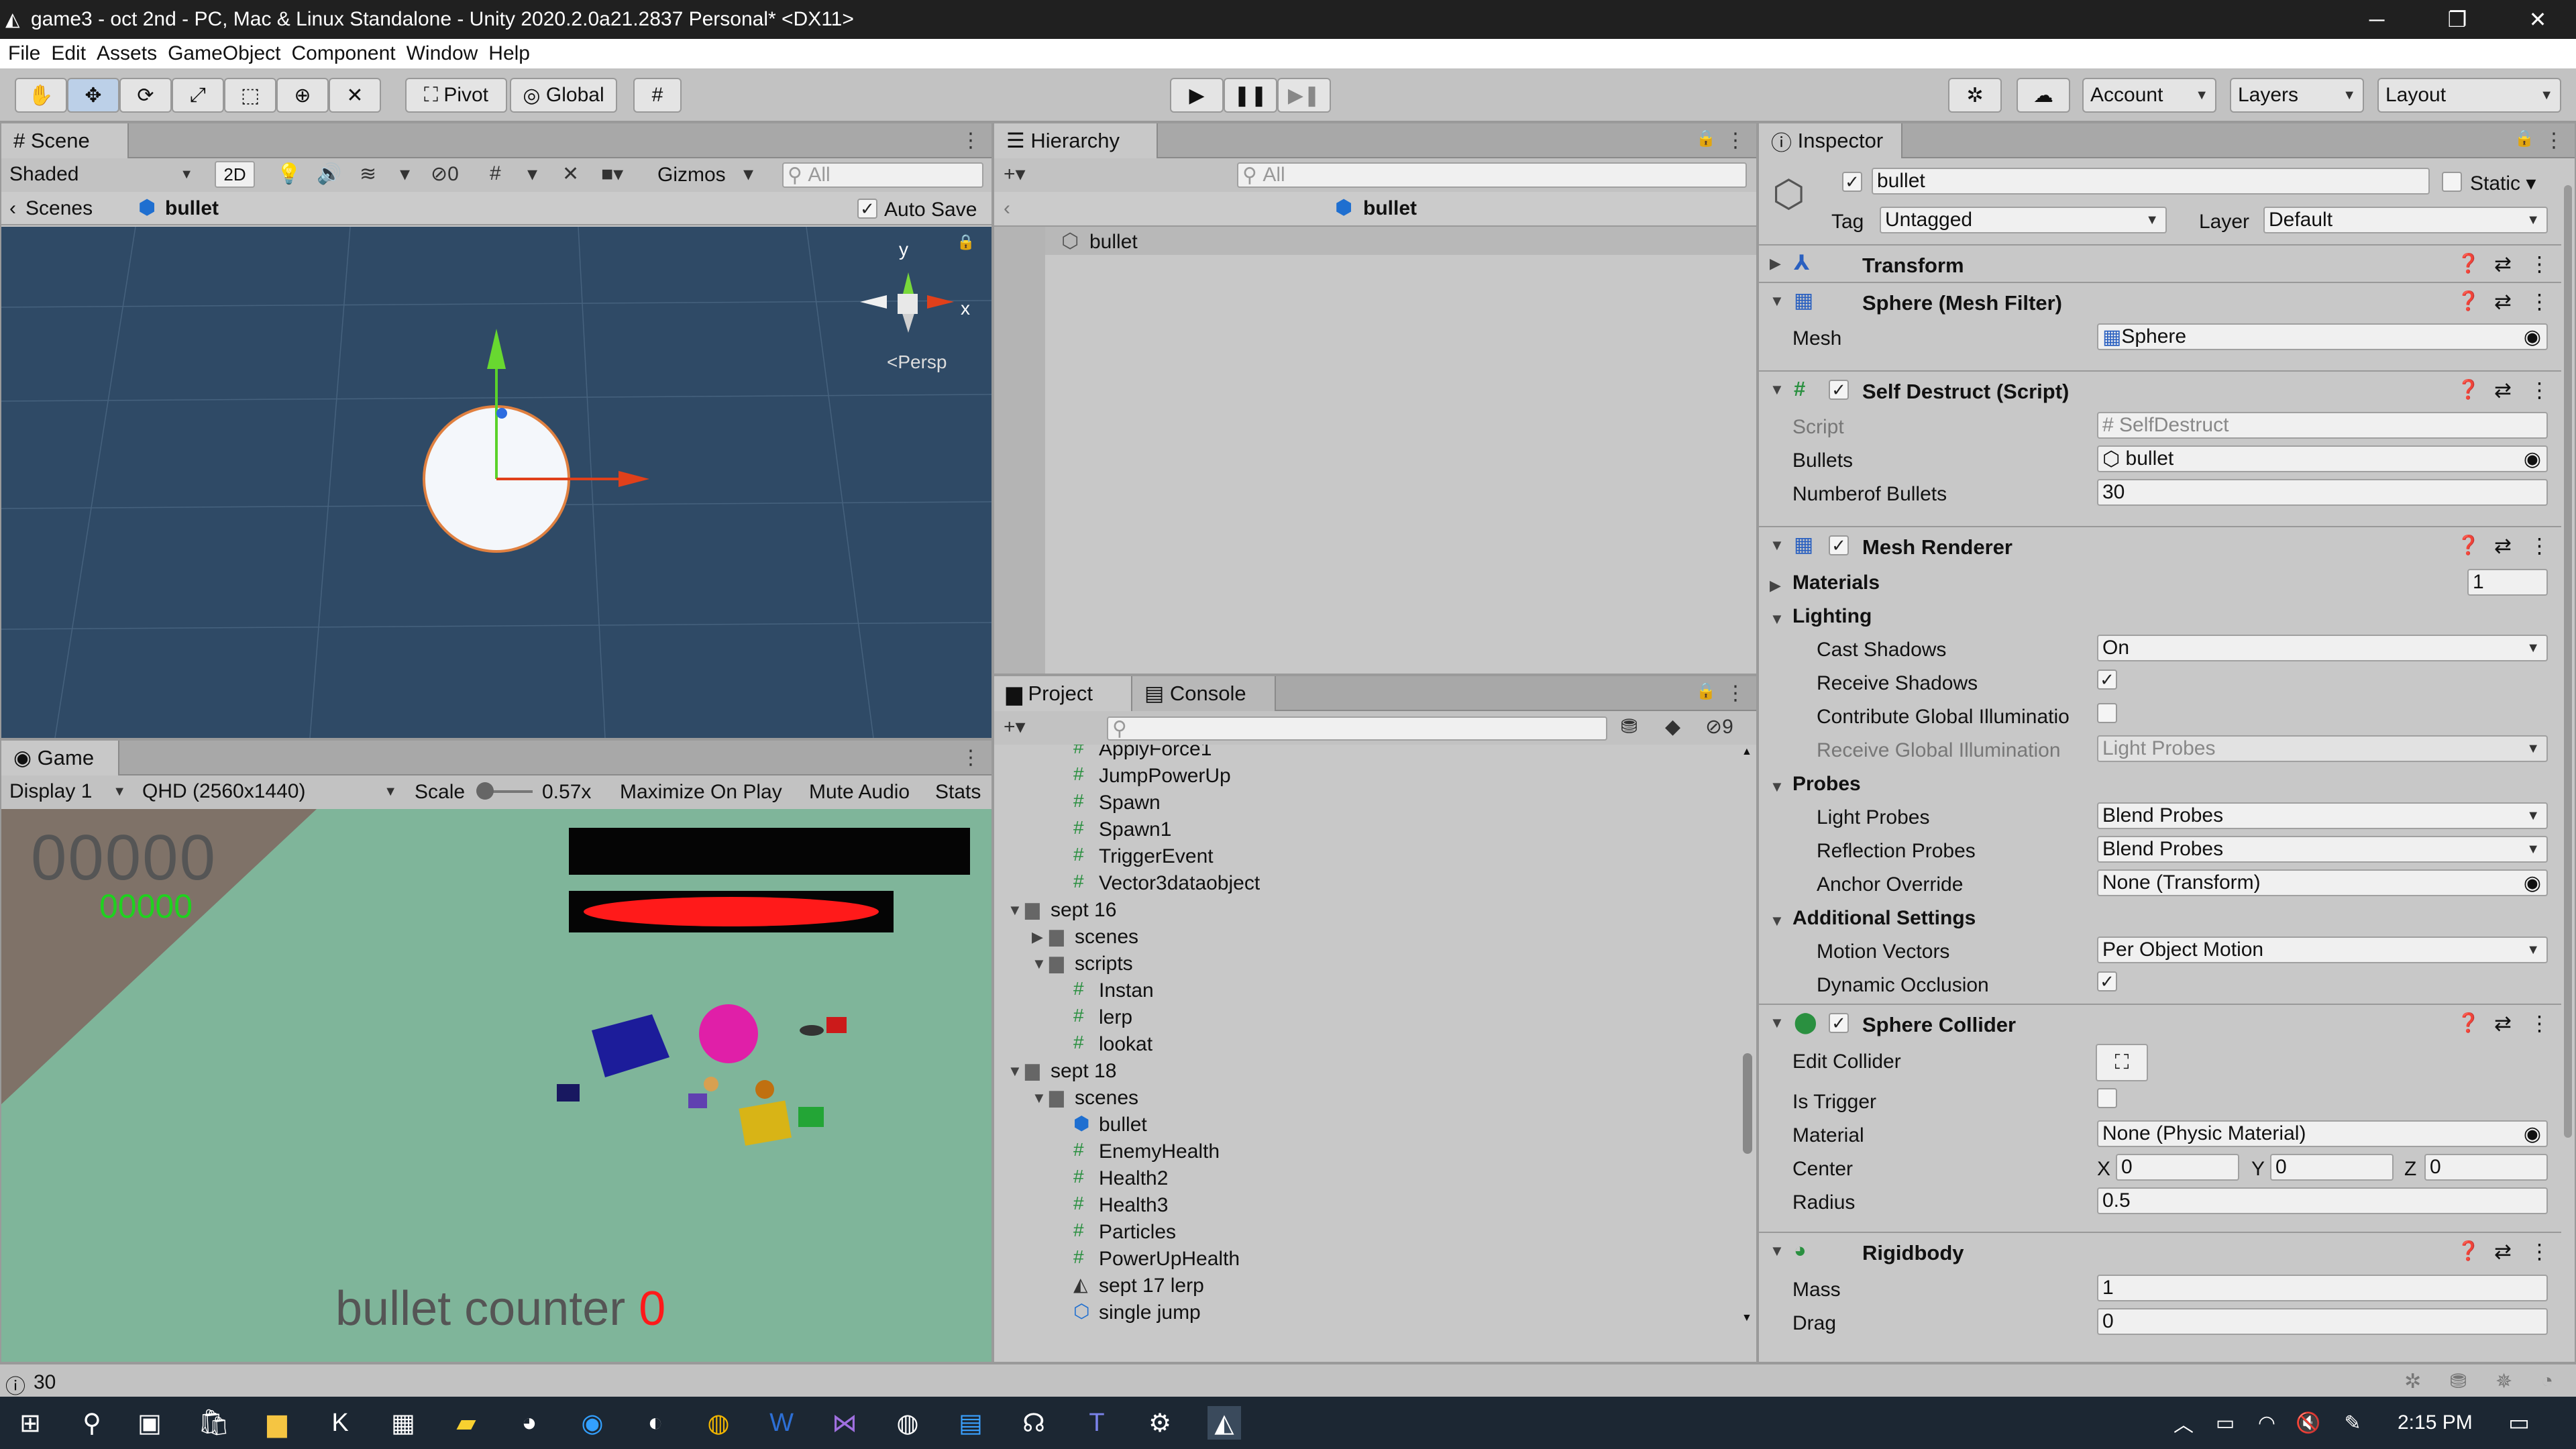 The height and width of the screenshot is (1449, 2576). What do you see at coordinates (2322, 492) in the screenshot?
I see `numberof-bullets-field: 30` at bounding box center [2322, 492].